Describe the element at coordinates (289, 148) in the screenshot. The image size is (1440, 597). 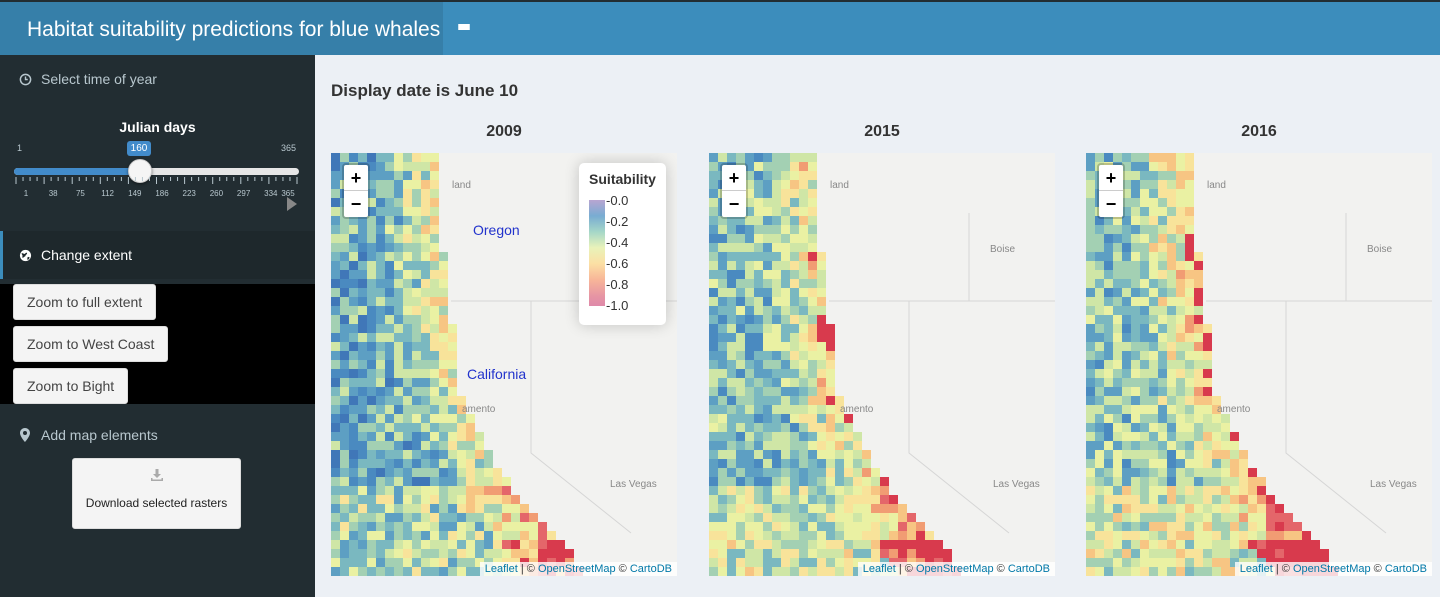
I see `slider-max-label: 365` at that location.